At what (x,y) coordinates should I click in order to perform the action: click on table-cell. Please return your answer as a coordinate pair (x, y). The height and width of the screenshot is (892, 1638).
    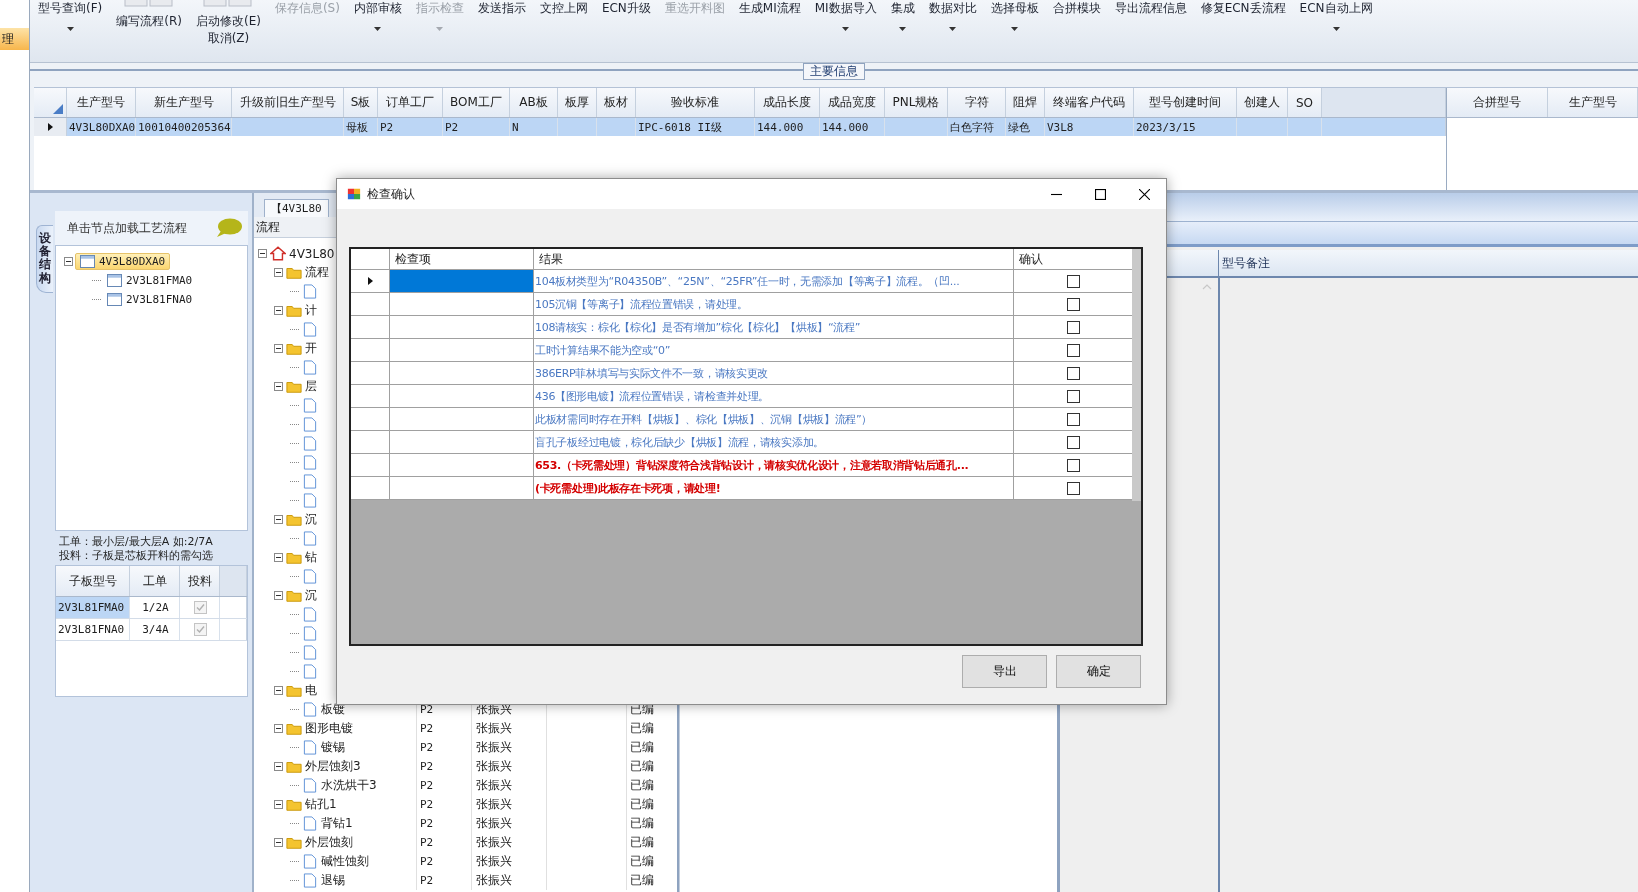
    Looking at the image, I should click on (462, 281).